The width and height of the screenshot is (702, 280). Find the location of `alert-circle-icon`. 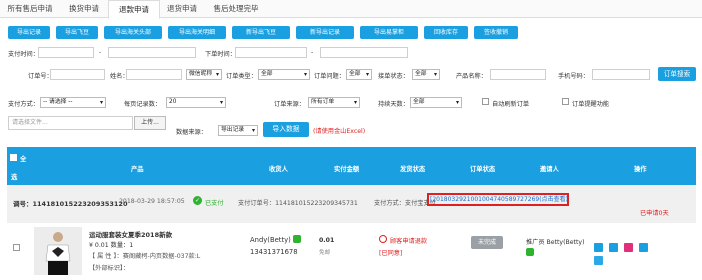

alert-circle-icon is located at coordinates (383, 239).